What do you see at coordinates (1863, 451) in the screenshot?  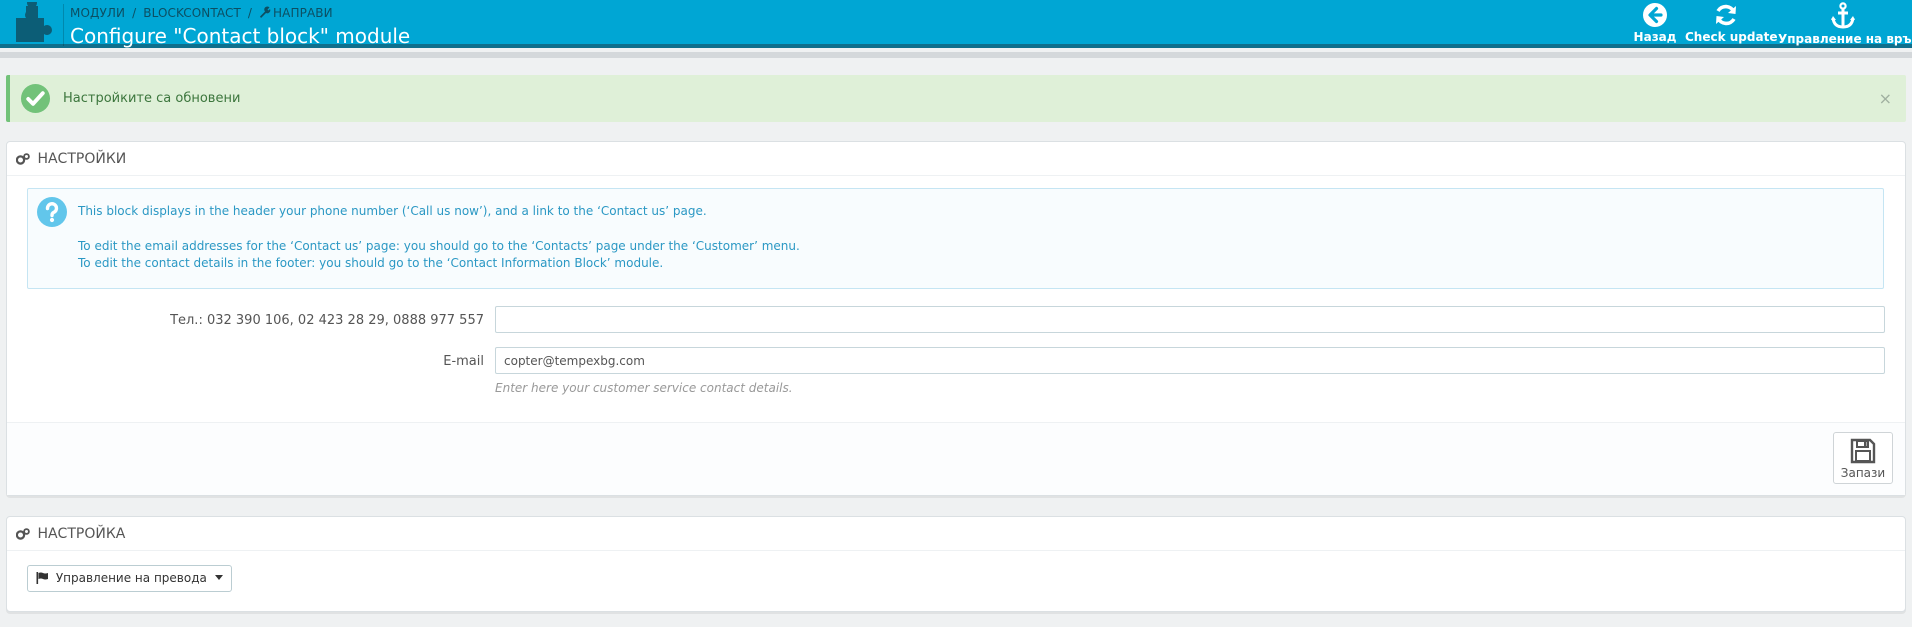 I see `save-icon` at bounding box center [1863, 451].